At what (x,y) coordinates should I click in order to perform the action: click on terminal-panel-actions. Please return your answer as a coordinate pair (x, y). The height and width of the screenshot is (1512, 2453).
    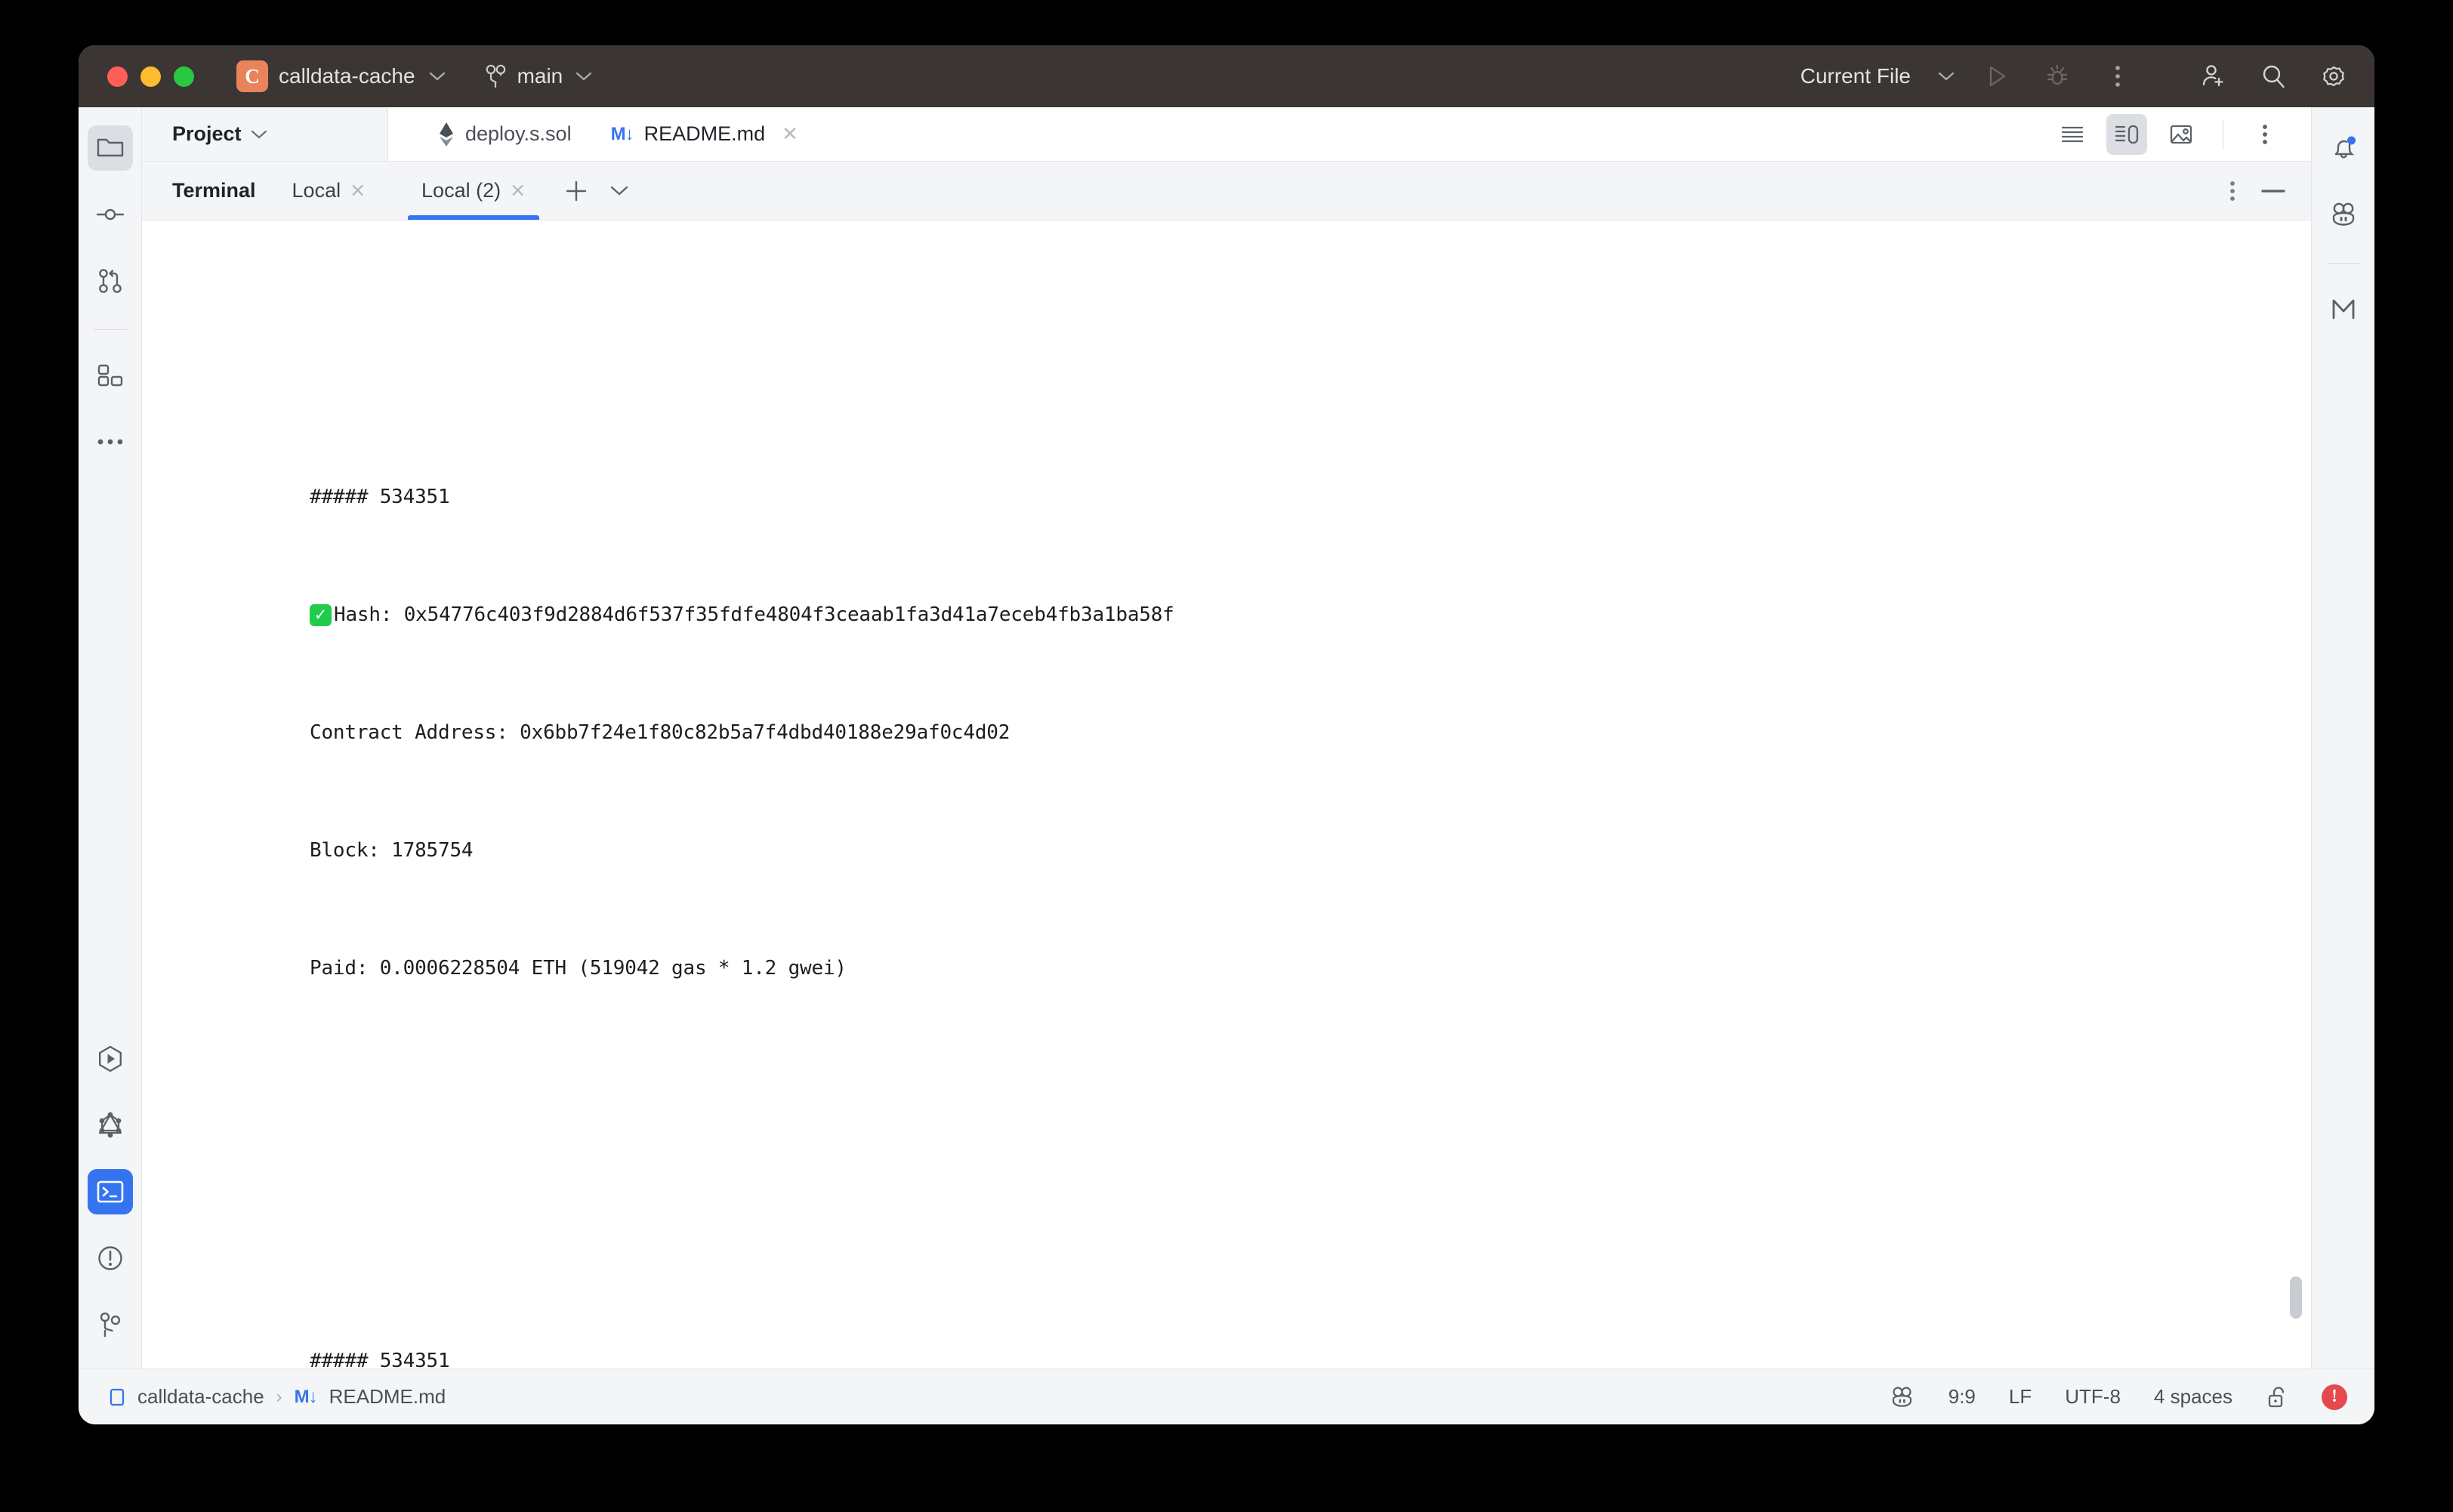
    Looking at the image, I should click on (2257, 192).